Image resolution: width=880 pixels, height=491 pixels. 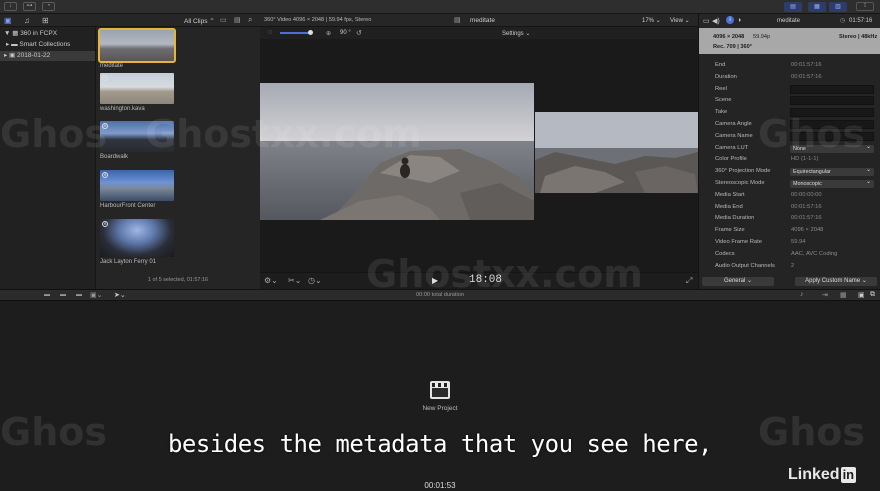 What do you see at coordinates (27, 20) in the screenshot?
I see `photos-audio-icon: ♫` at bounding box center [27, 20].